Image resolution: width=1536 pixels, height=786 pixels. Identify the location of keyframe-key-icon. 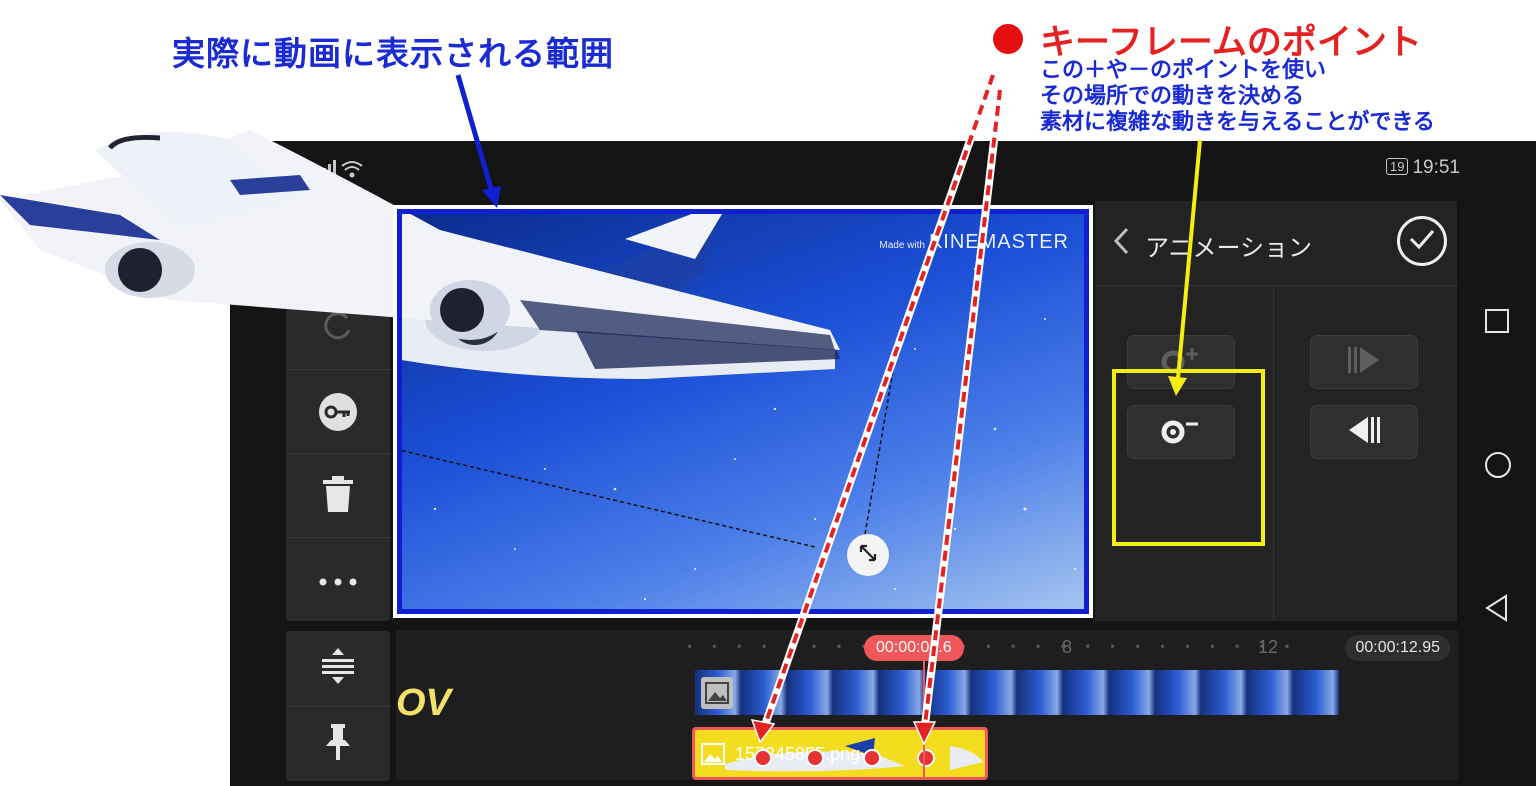
(338, 412).